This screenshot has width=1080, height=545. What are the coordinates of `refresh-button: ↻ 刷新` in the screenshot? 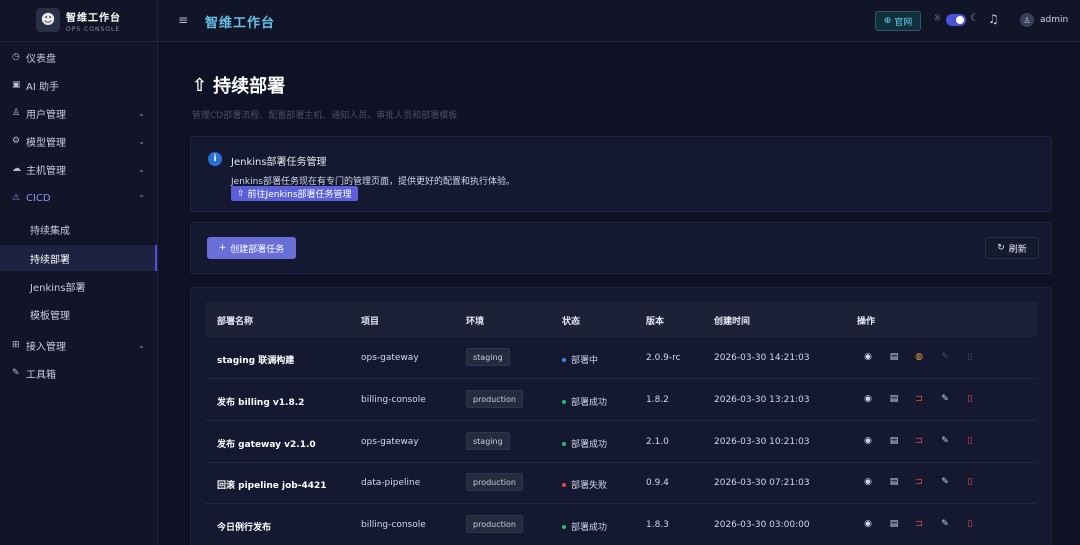 It's located at (1012, 248).